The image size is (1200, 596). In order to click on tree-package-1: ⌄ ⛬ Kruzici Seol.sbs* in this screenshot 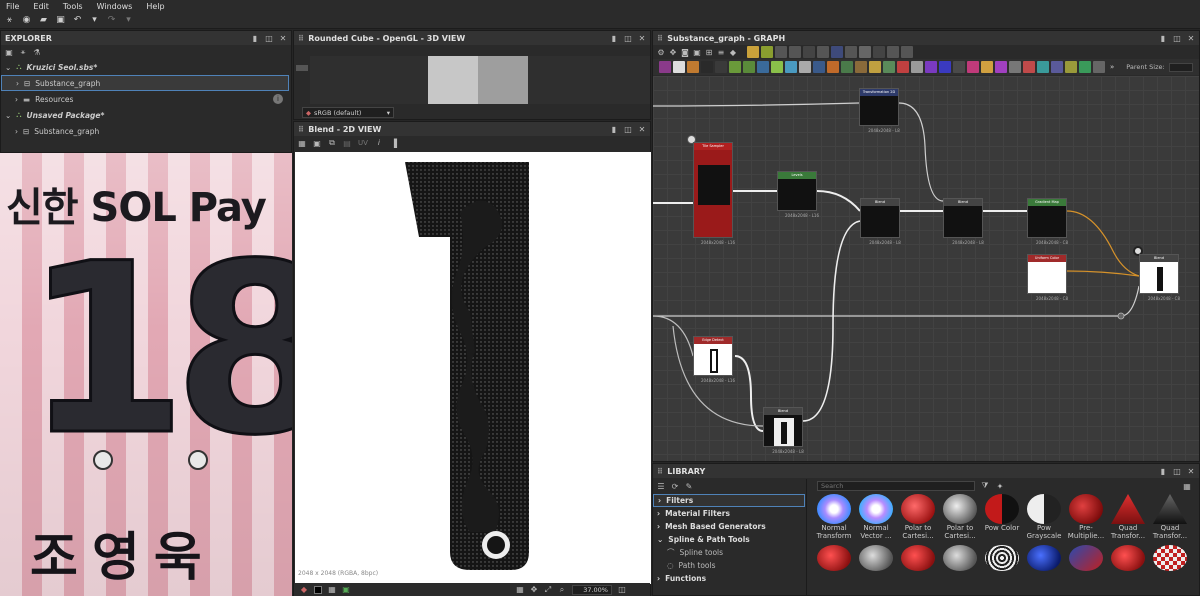, I will do `click(146, 67)`.